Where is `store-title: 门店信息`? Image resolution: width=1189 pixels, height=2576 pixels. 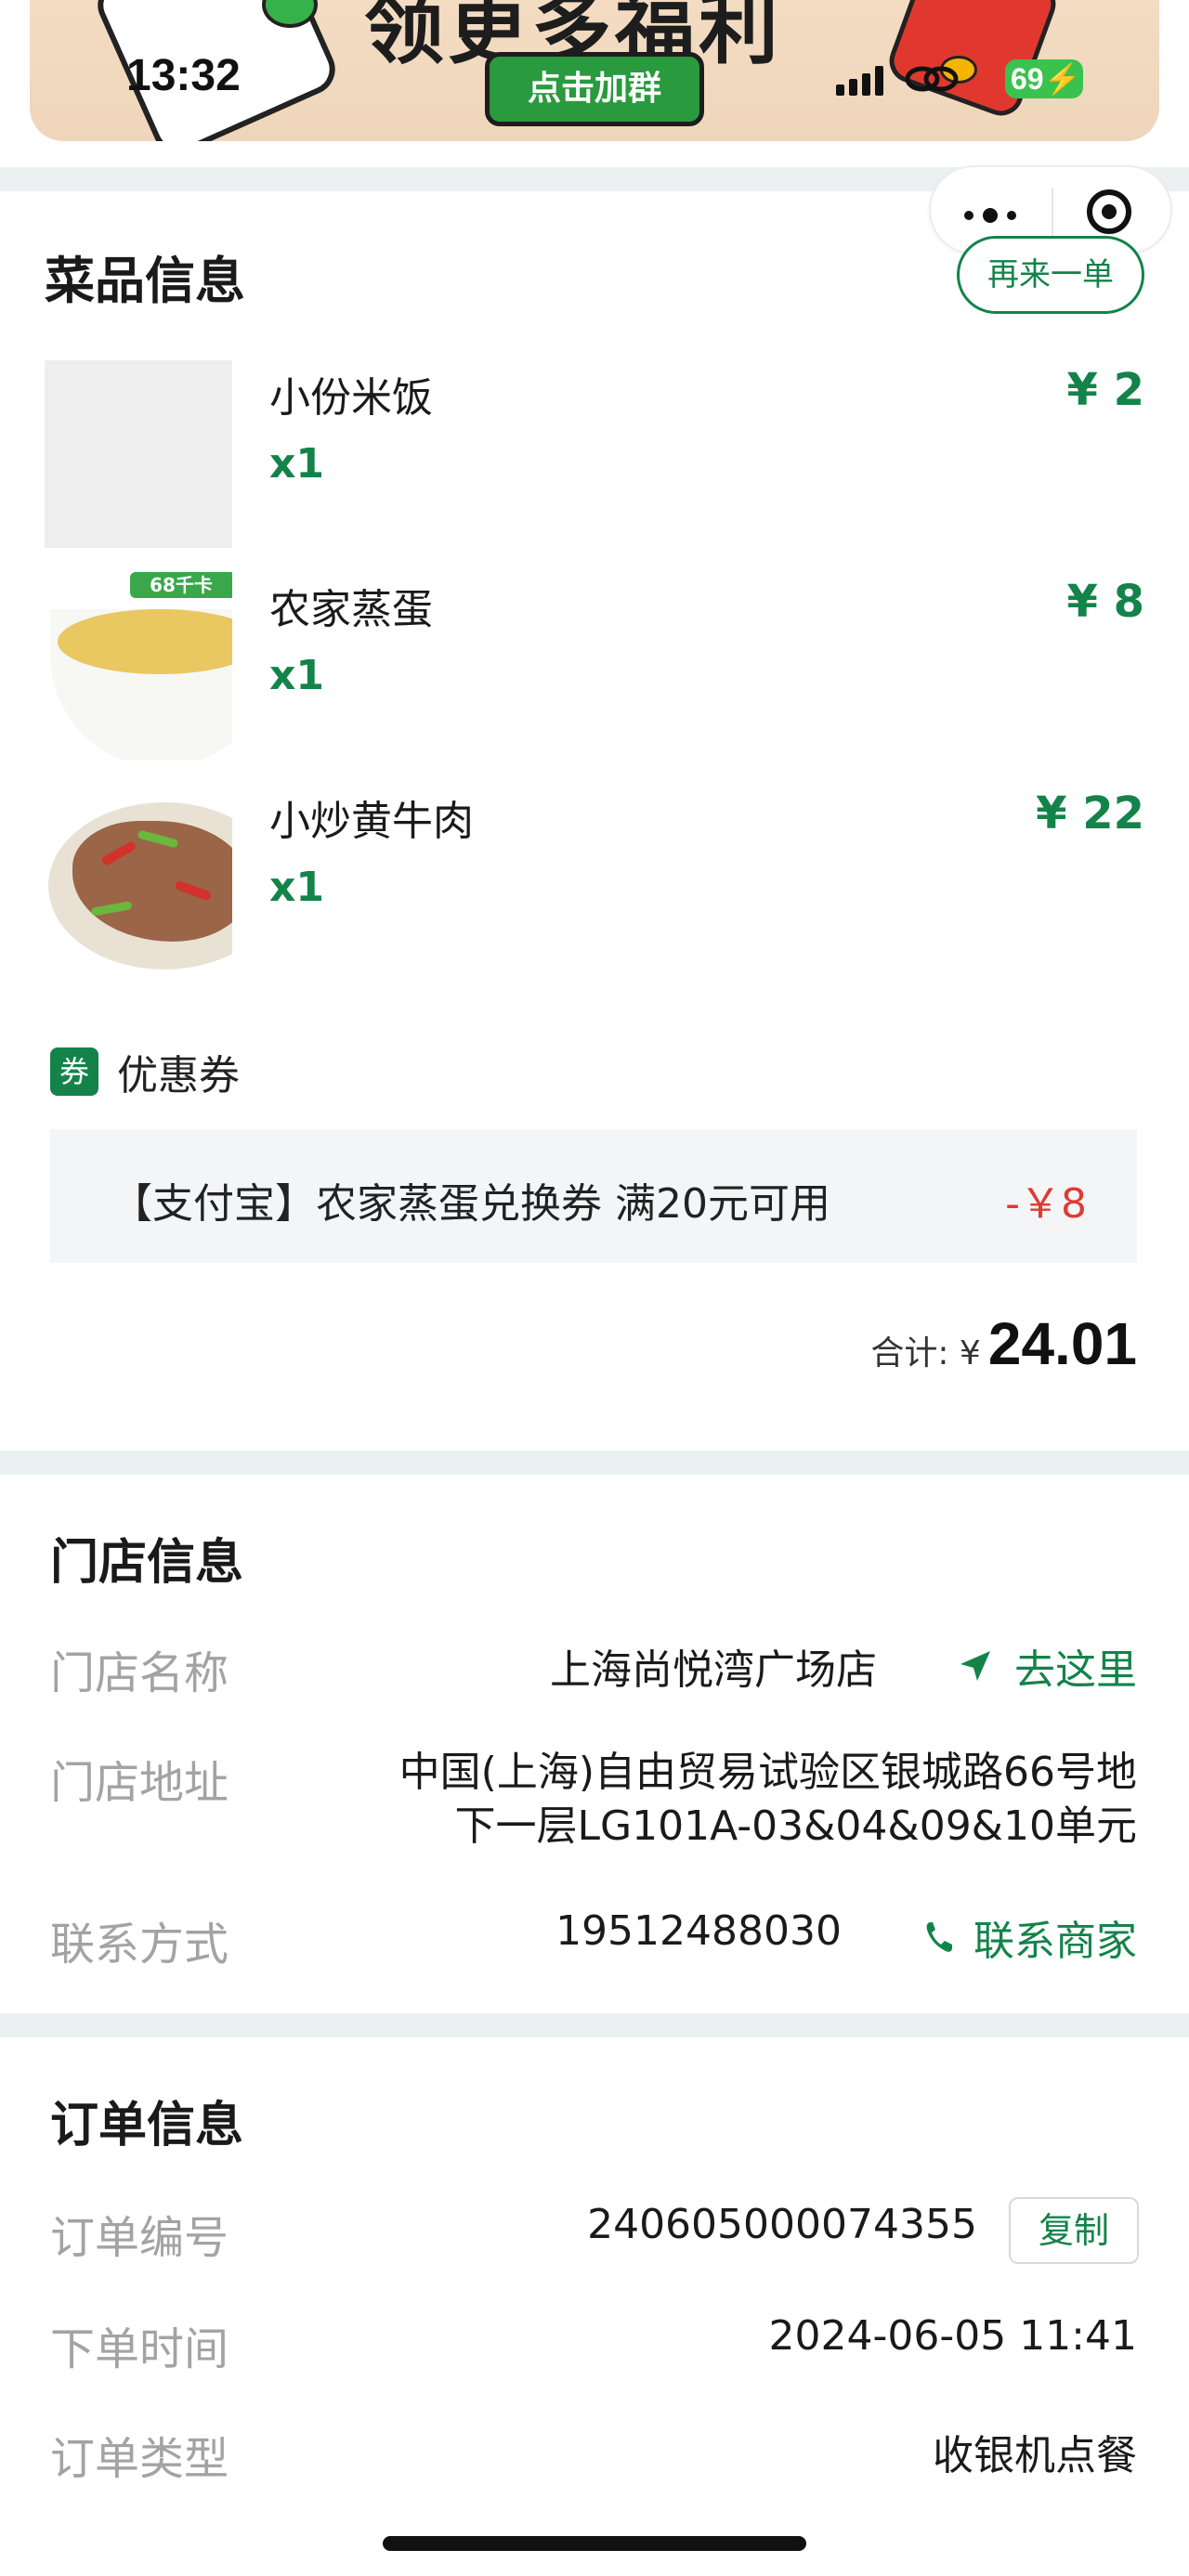
store-title: 门店信息 is located at coordinates (147, 1563).